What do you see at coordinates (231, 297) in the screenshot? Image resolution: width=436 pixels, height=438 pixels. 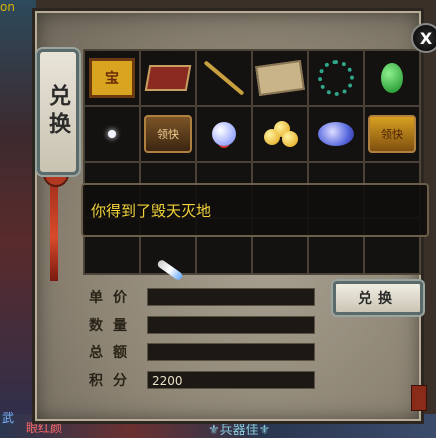 I see `unit-price-field` at bounding box center [231, 297].